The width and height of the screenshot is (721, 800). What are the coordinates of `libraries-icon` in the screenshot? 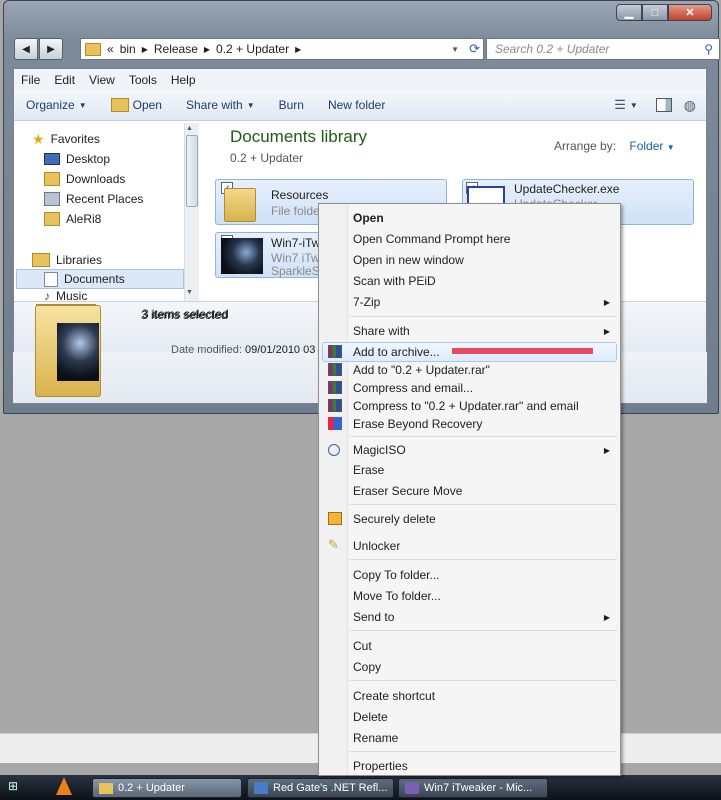 It's located at (41, 260).